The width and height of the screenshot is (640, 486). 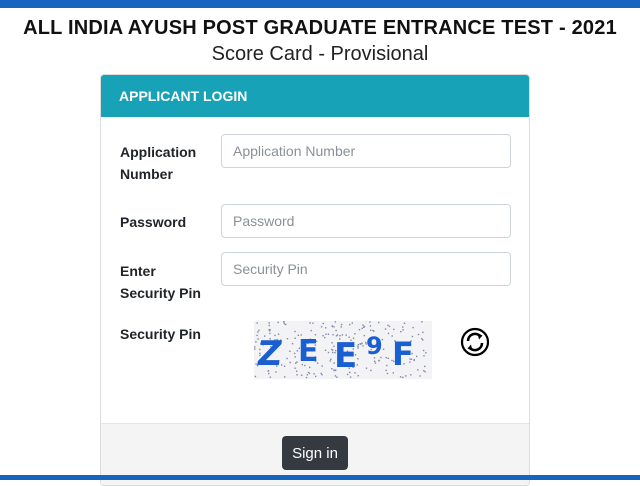 I want to click on top-accent-bar, so click(x=320, y=4).